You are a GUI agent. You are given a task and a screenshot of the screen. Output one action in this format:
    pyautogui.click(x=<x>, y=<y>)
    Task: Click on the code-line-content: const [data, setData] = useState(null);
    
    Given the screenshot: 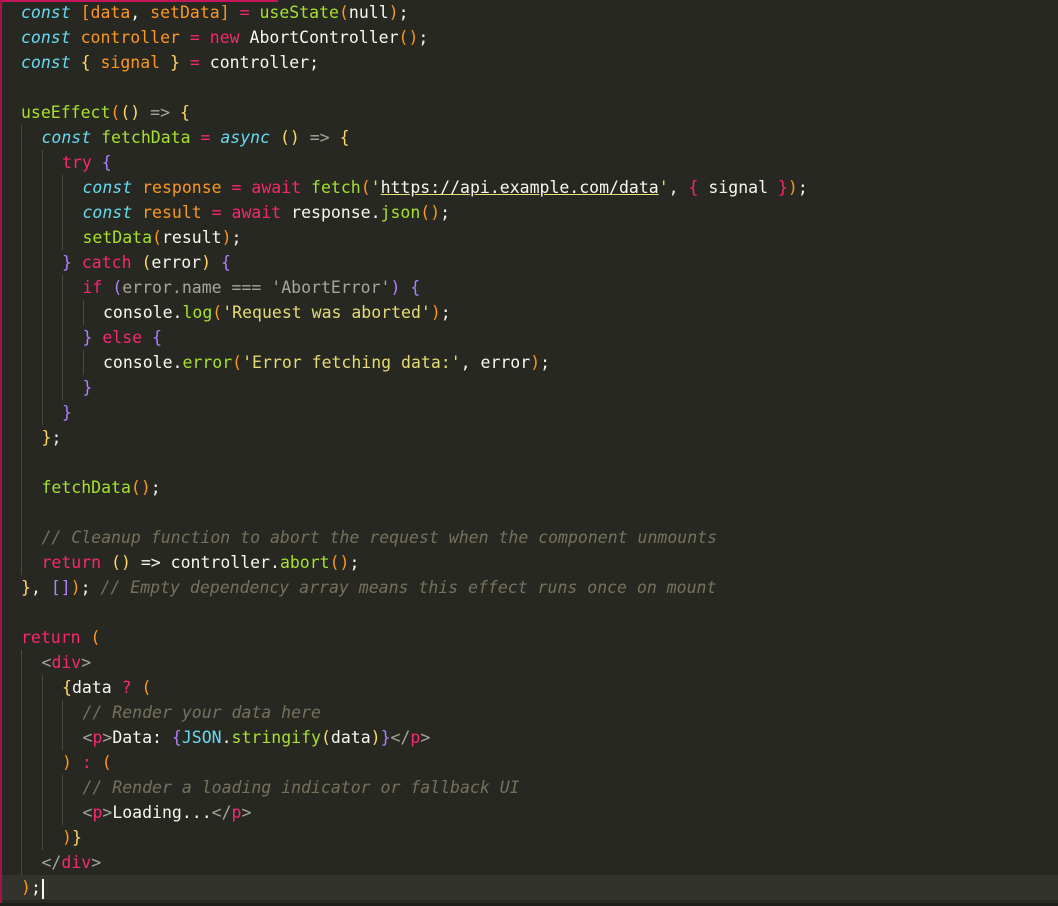 What is the action you would take?
    pyautogui.click(x=215, y=12)
    